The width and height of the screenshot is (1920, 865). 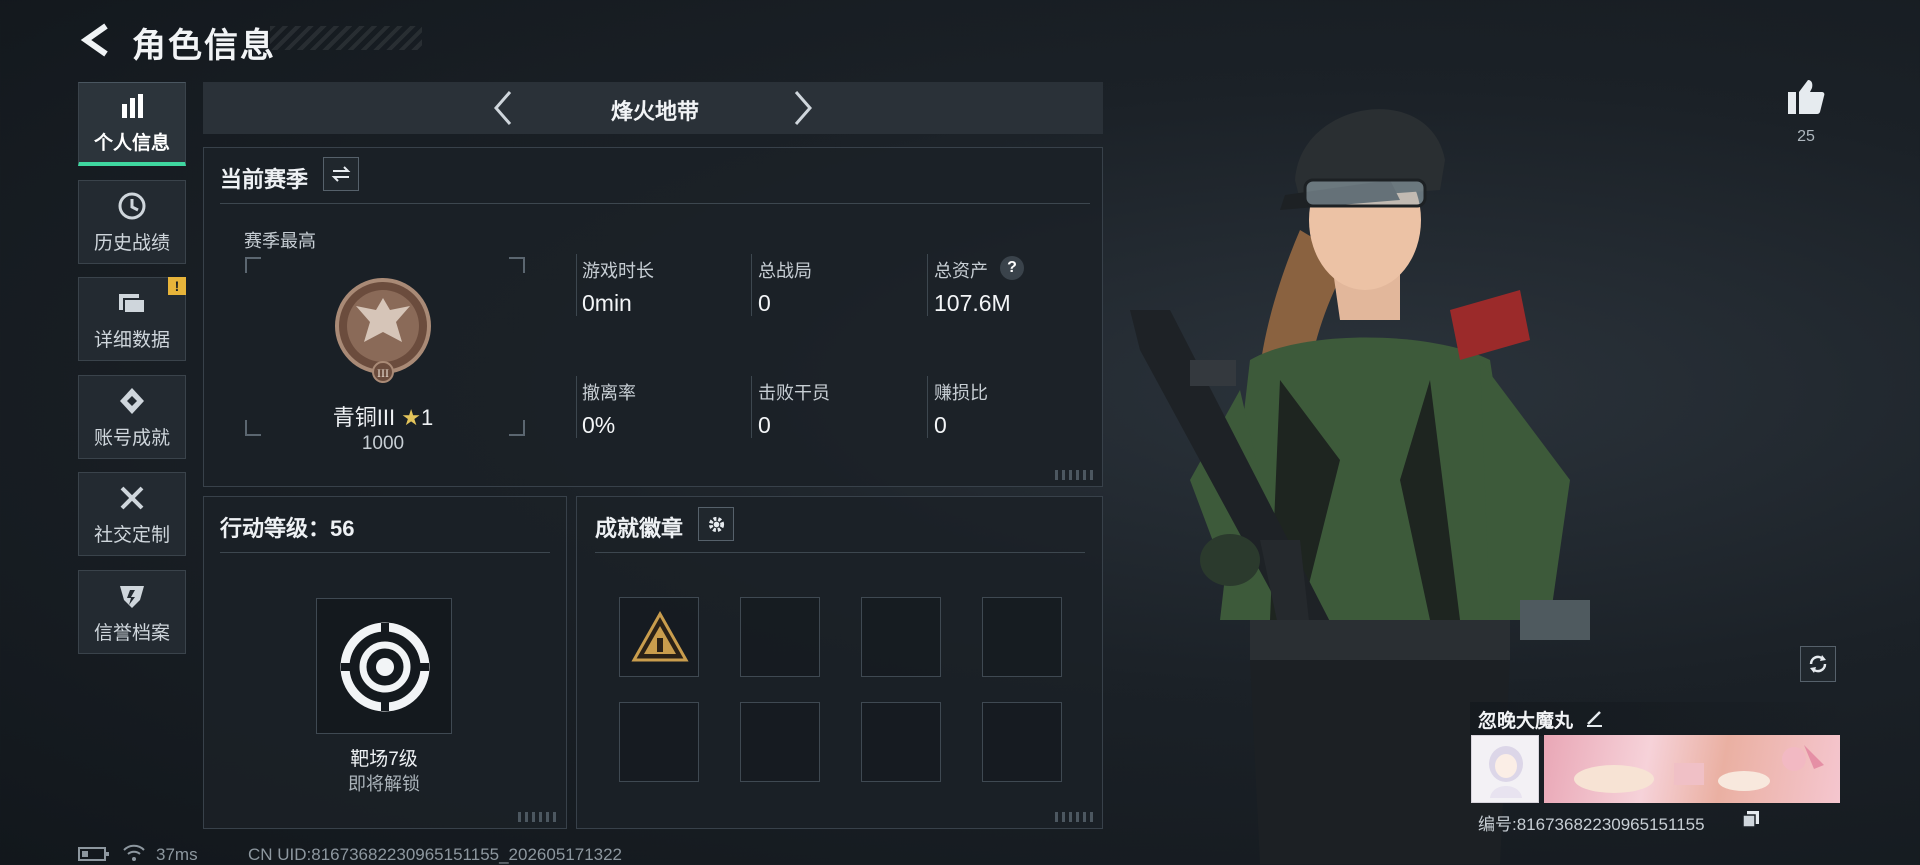 What do you see at coordinates (364, 417) in the screenshot?
I see `rank-name: 青铜III` at bounding box center [364, 417].